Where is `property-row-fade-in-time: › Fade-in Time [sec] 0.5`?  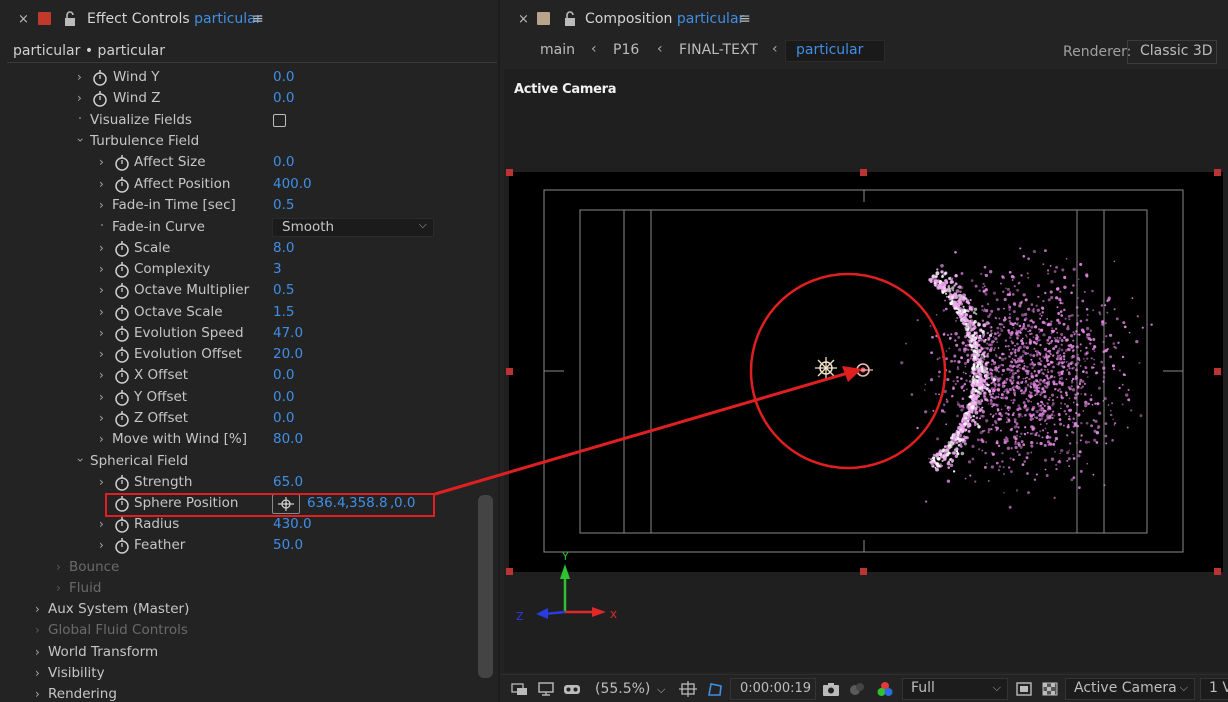 property-row-fade-in-time: › Fade-in Time [sec] 0.5 is located at coordinates (239, 206).